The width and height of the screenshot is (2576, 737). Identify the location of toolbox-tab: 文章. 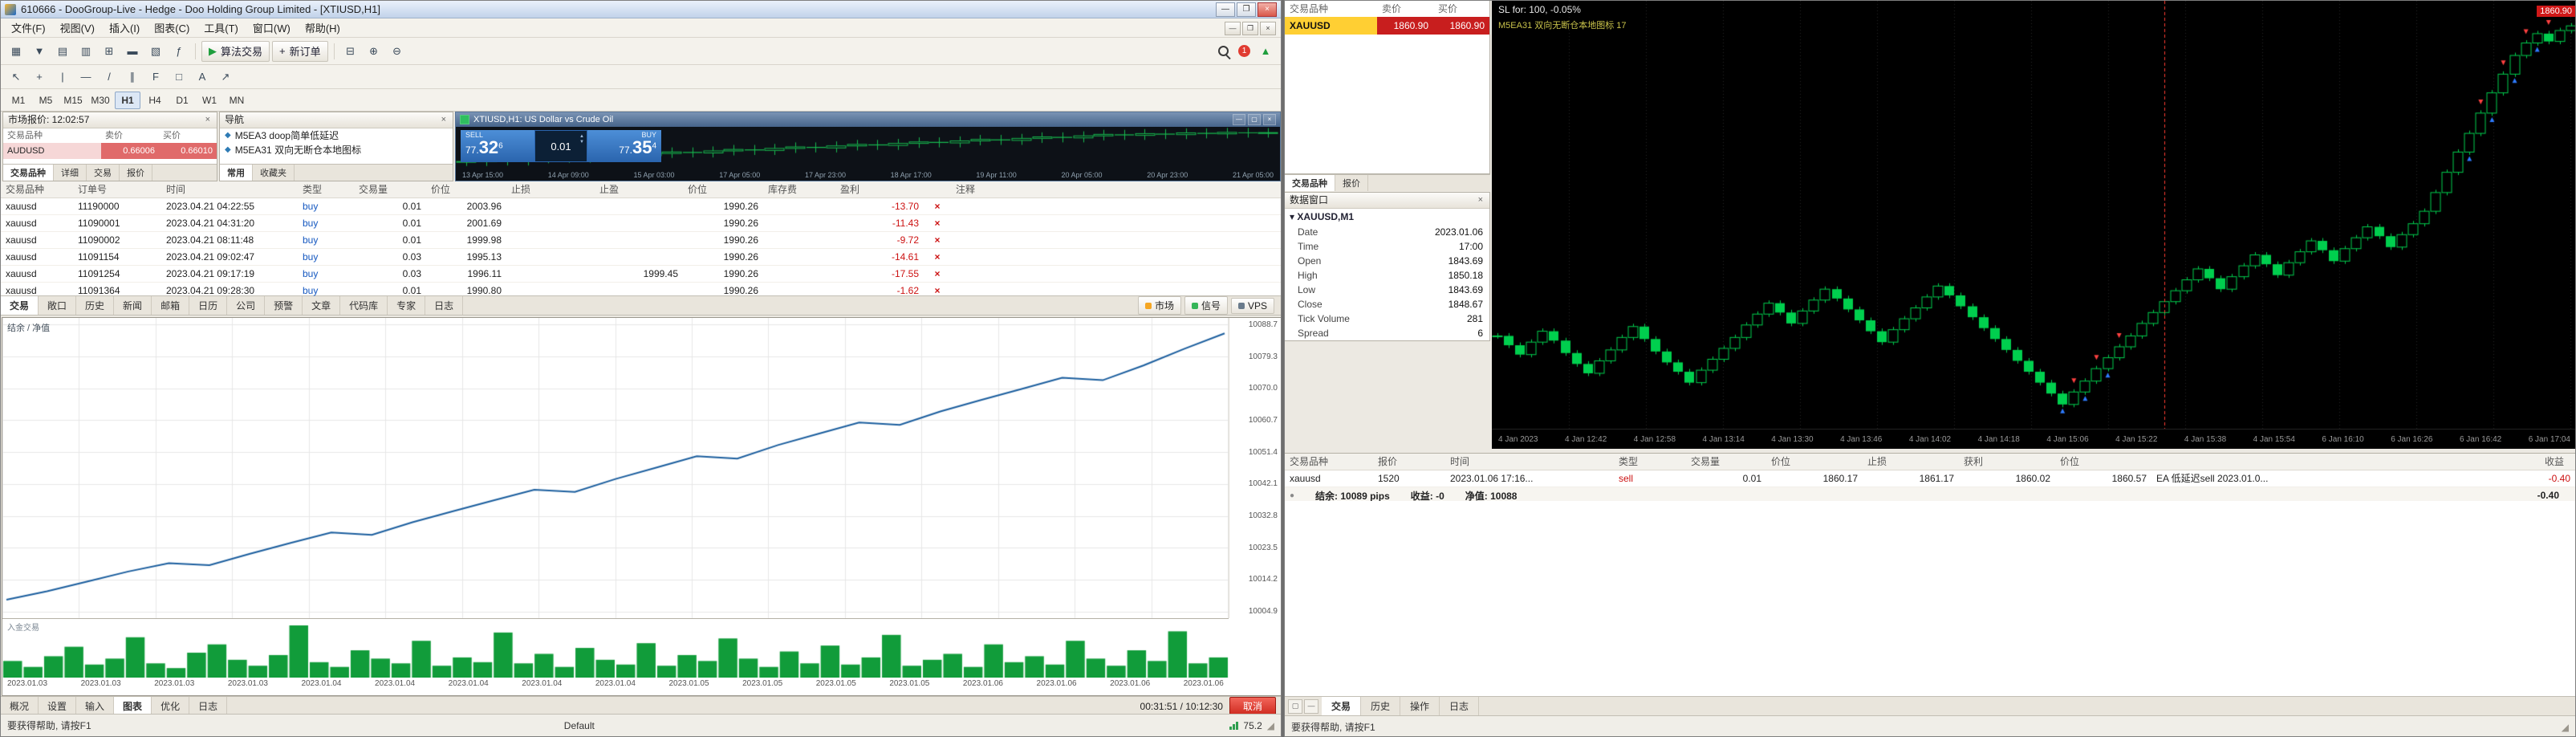
(322, 305).